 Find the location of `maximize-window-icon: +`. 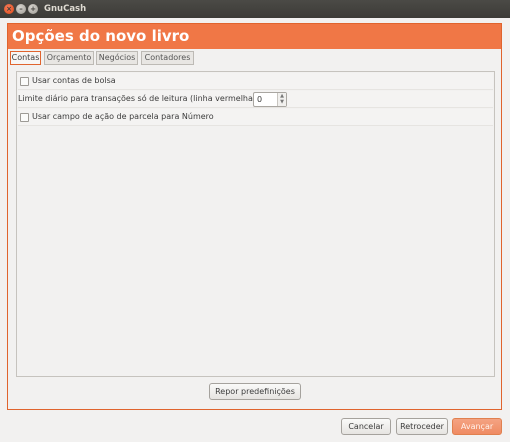

maximize-window-icon: + is located at coordinates (33, 9).